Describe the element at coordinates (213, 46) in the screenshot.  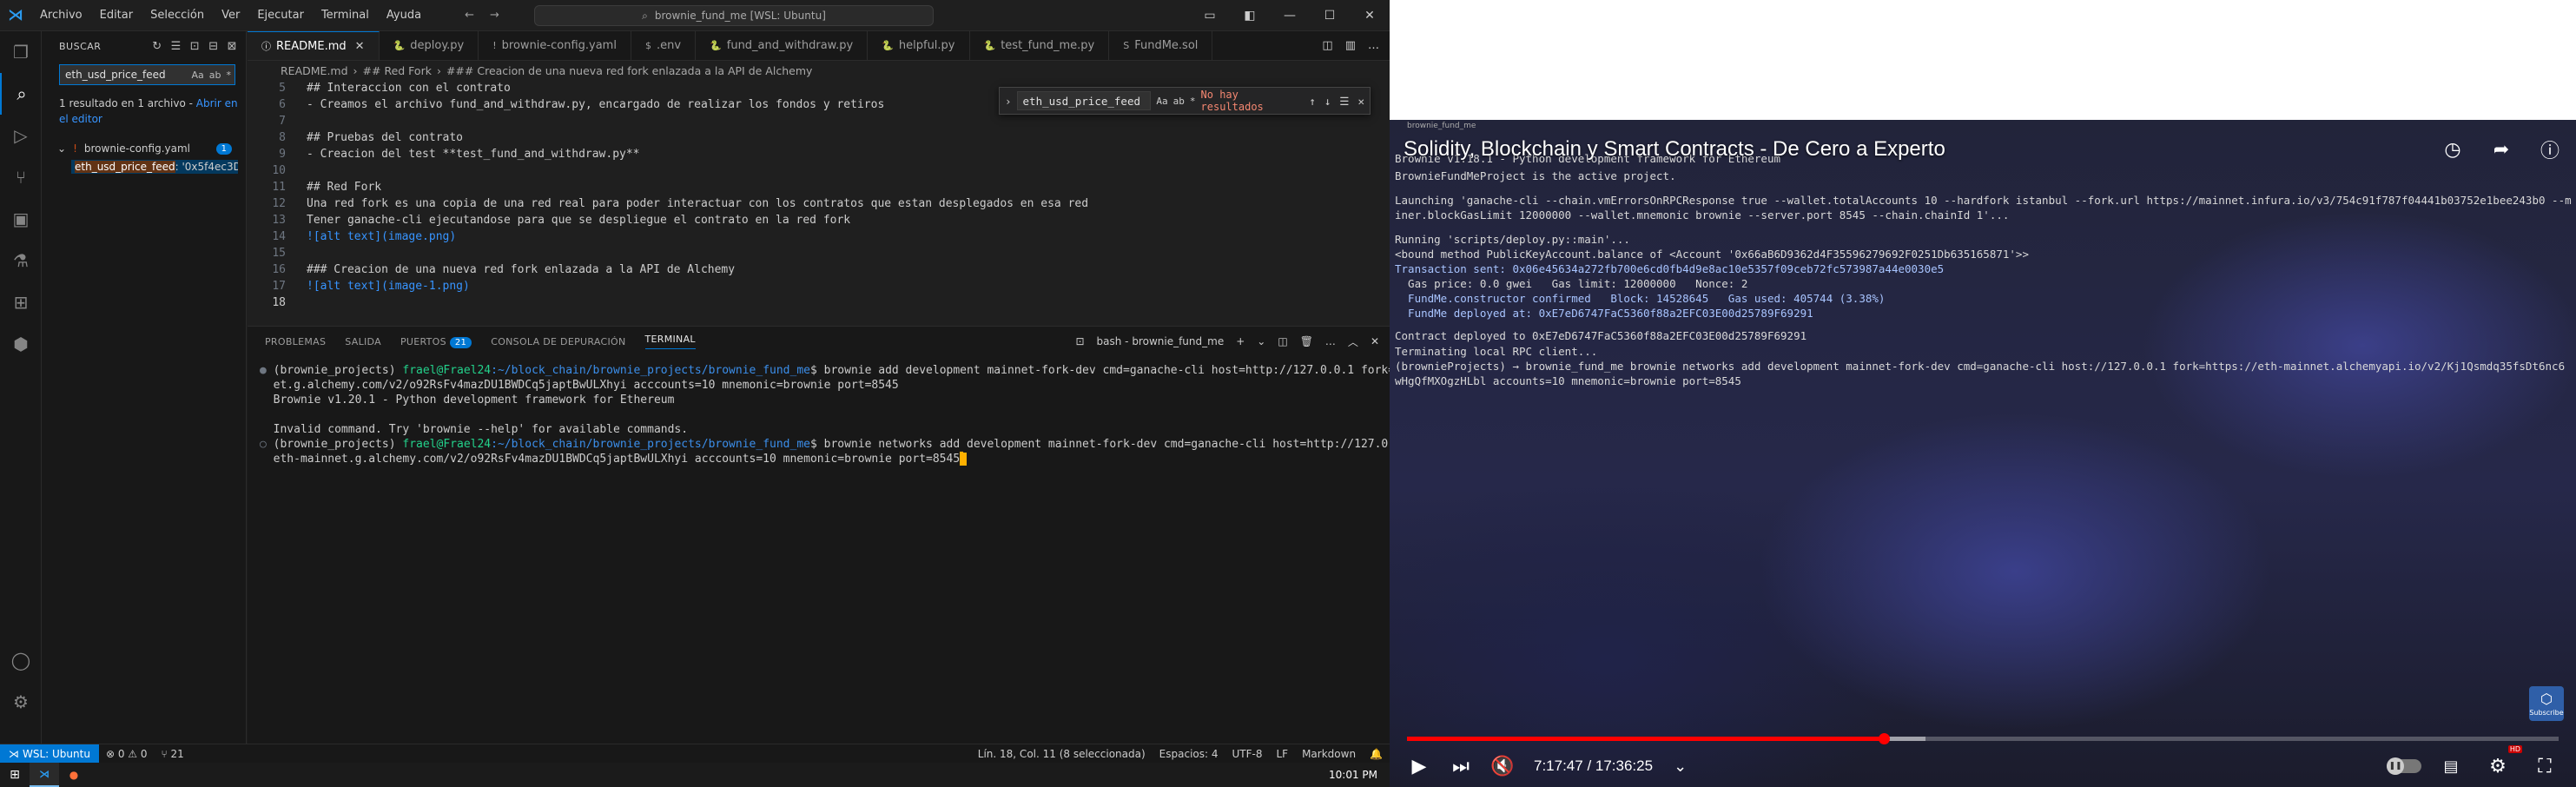
I see `view-as-tree-icon: ⊟` at that location.